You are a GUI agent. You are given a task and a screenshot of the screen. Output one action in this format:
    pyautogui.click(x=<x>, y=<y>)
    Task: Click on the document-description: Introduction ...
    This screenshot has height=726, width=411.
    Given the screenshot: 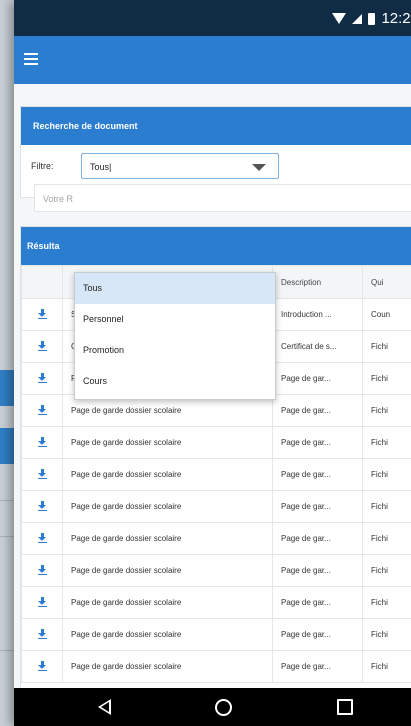 What is the action you would take?
    pyautogui.click(x=317, y=314)
    